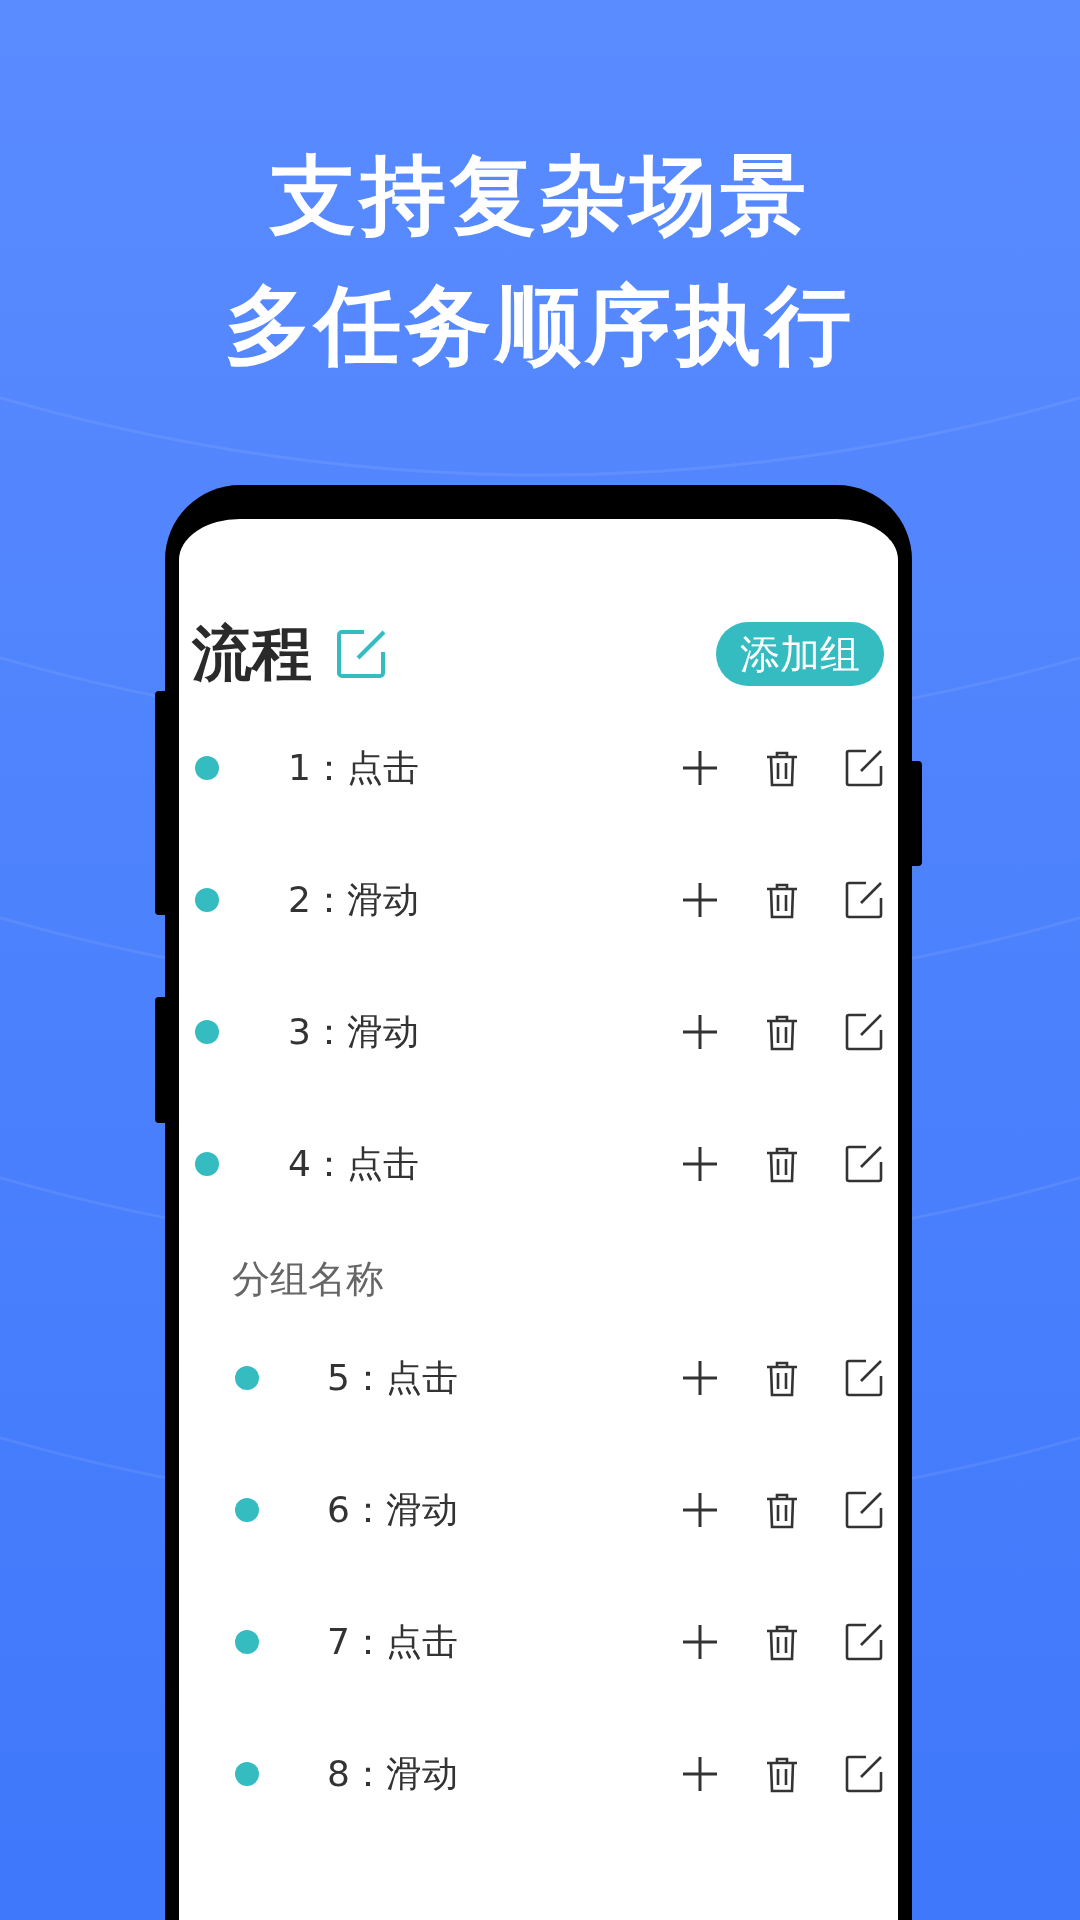  What do you see at coordinates (484, 768) in the screenshot?
I see `step-label: 1：点击` at bounding box center [484, 768].